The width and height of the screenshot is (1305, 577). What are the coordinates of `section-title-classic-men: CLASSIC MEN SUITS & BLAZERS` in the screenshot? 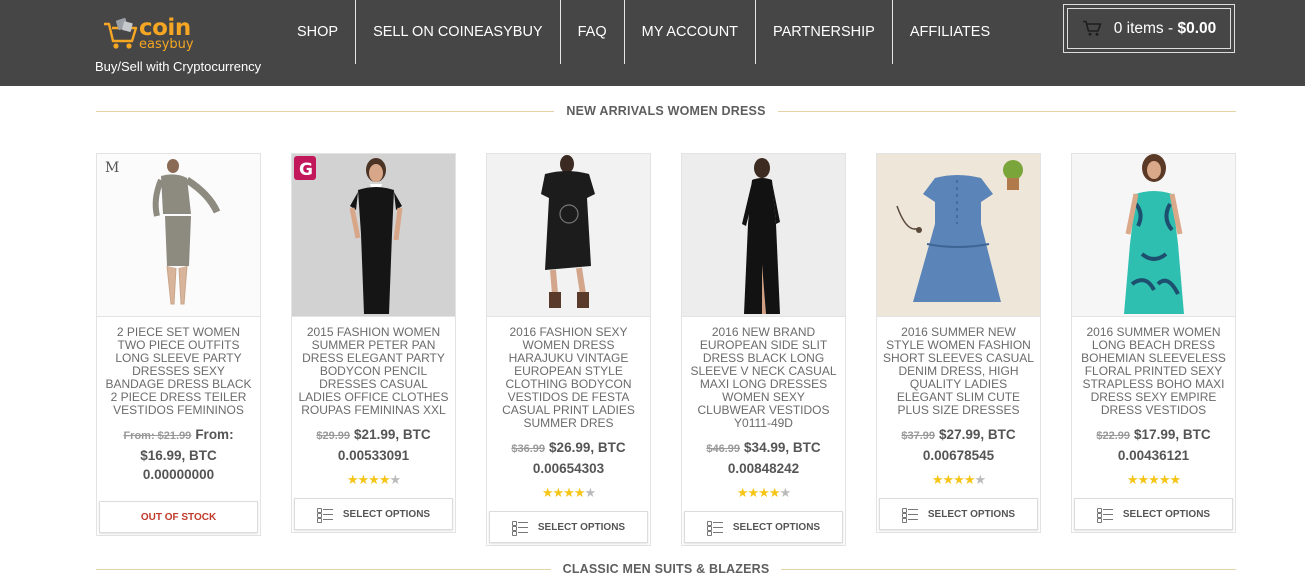 It's located at (666, 568).